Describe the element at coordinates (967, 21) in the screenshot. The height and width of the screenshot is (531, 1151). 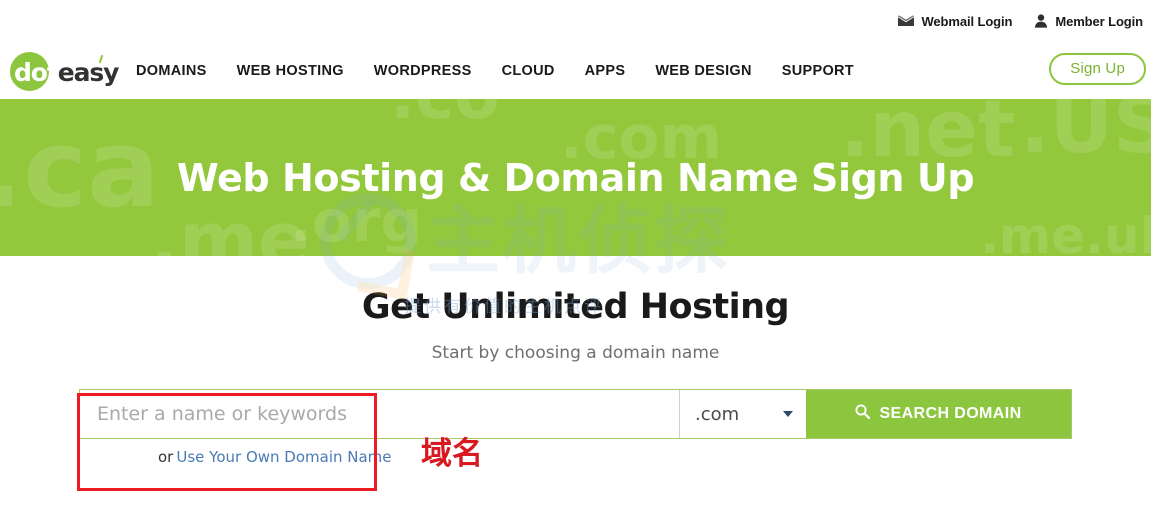
I see `webmail-login-label: Webmail Login` at that location.